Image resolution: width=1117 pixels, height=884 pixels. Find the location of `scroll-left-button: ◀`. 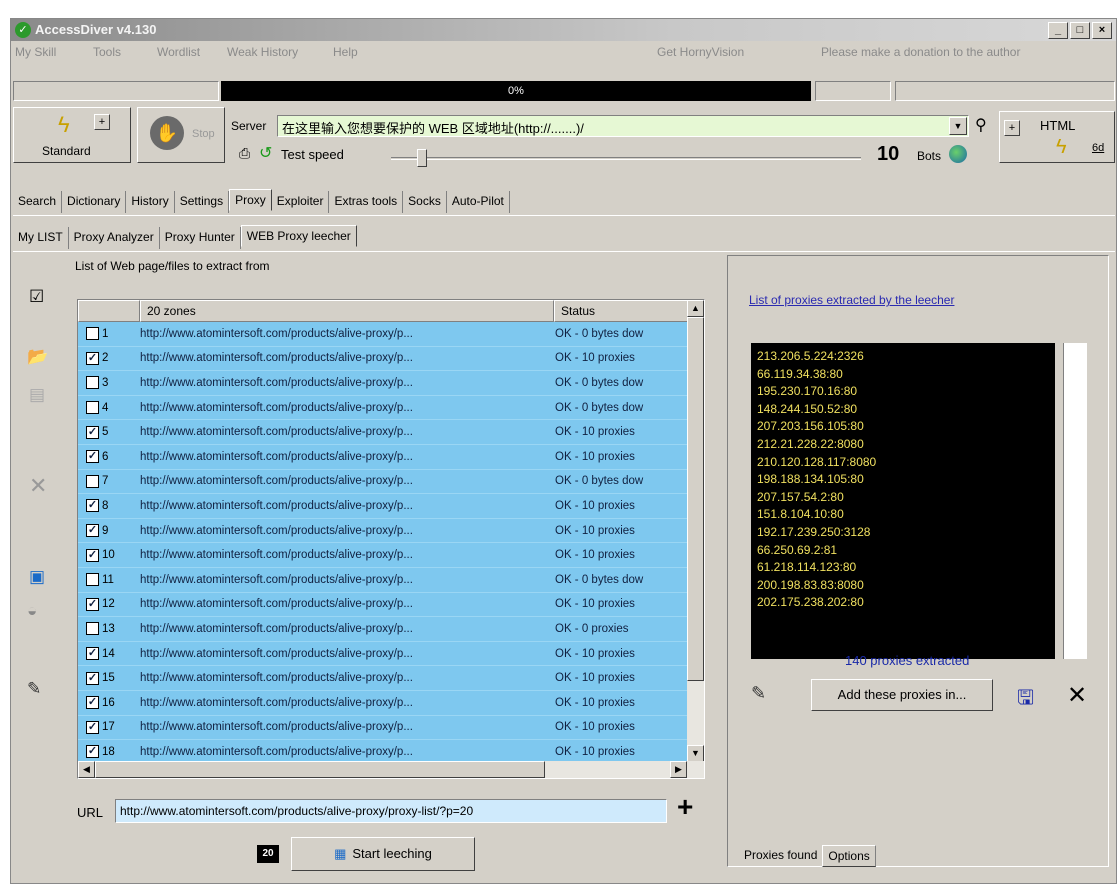

scroll-left-button: ◀ is located at coordinates (86, 769).